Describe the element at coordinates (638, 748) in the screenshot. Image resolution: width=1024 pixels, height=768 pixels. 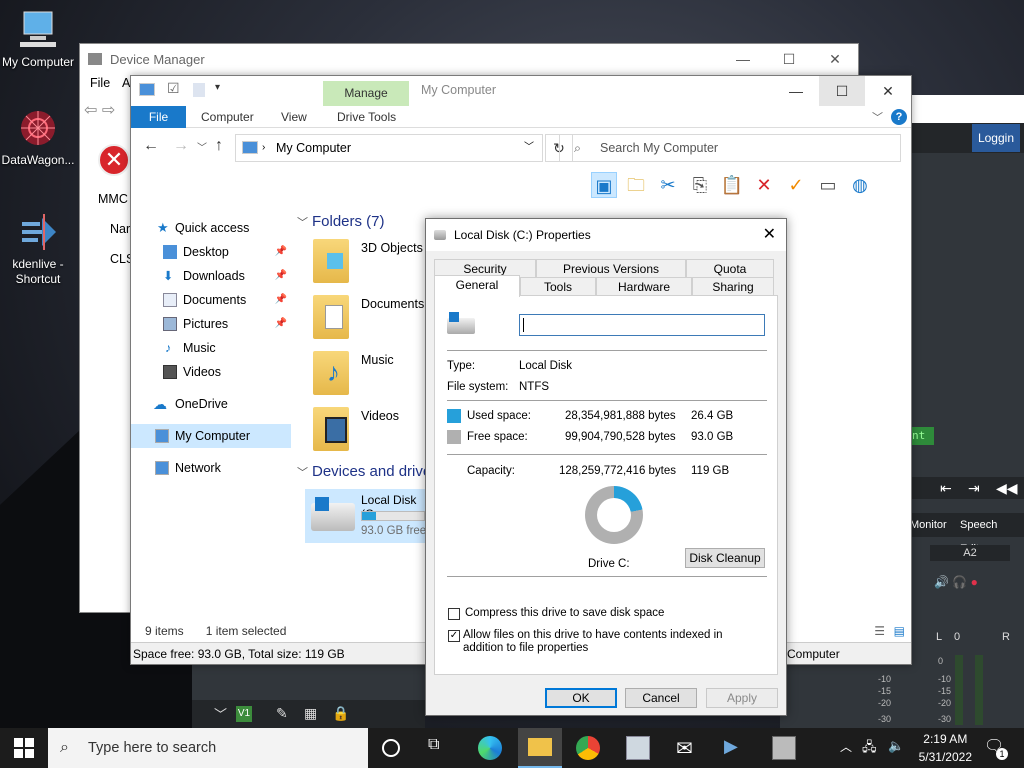
I see `task-manager-icon` at that location.